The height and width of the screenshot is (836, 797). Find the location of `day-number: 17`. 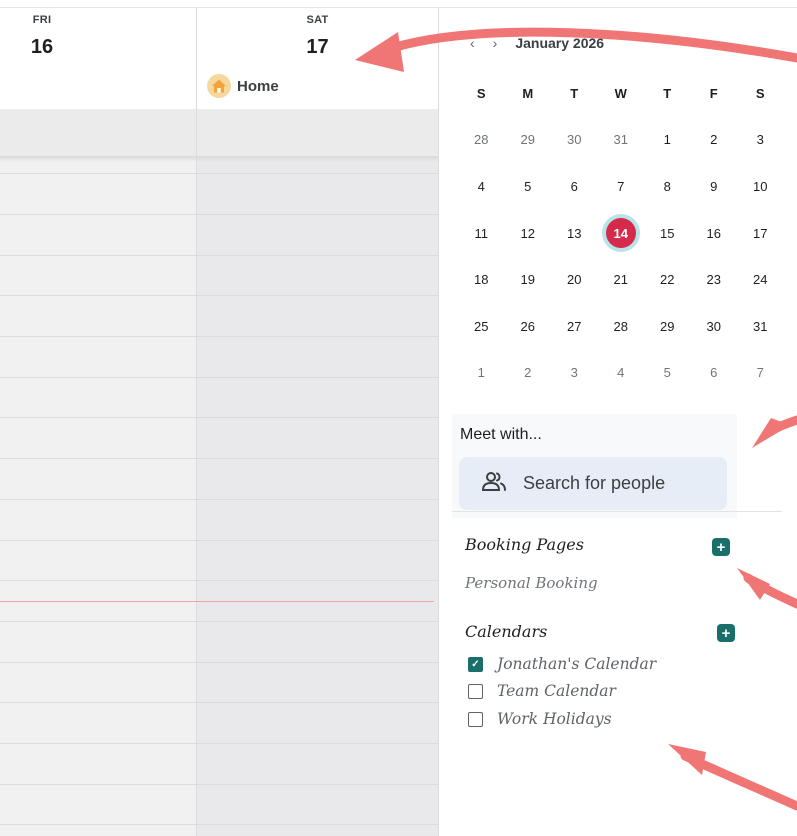

day-number: 17 is located at coordinates (317, 47).